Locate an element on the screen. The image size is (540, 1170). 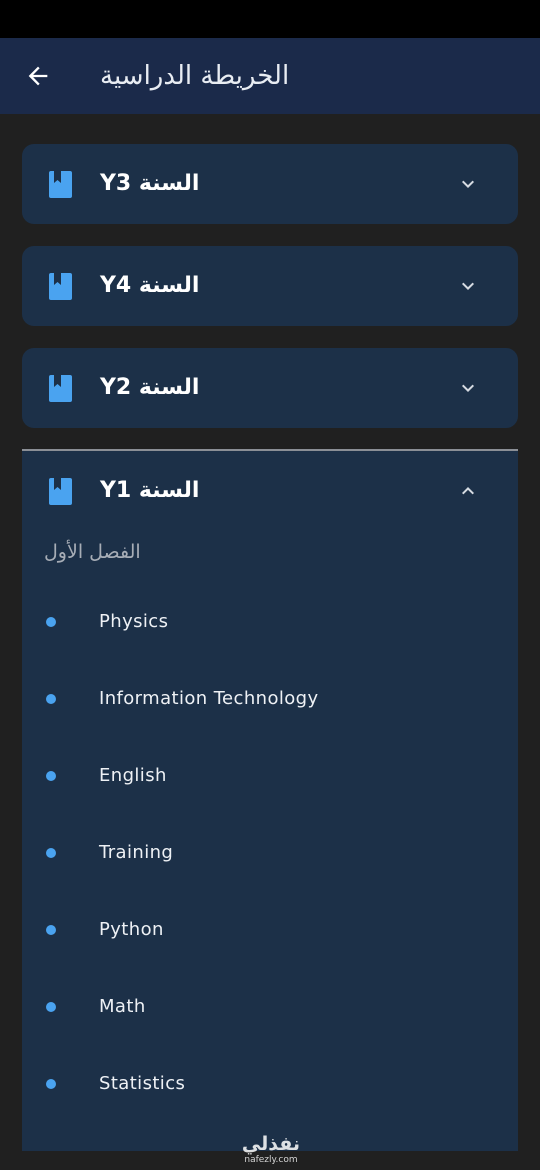
year-card-y4: Y4 السنة is located at coordinates (270, 286).